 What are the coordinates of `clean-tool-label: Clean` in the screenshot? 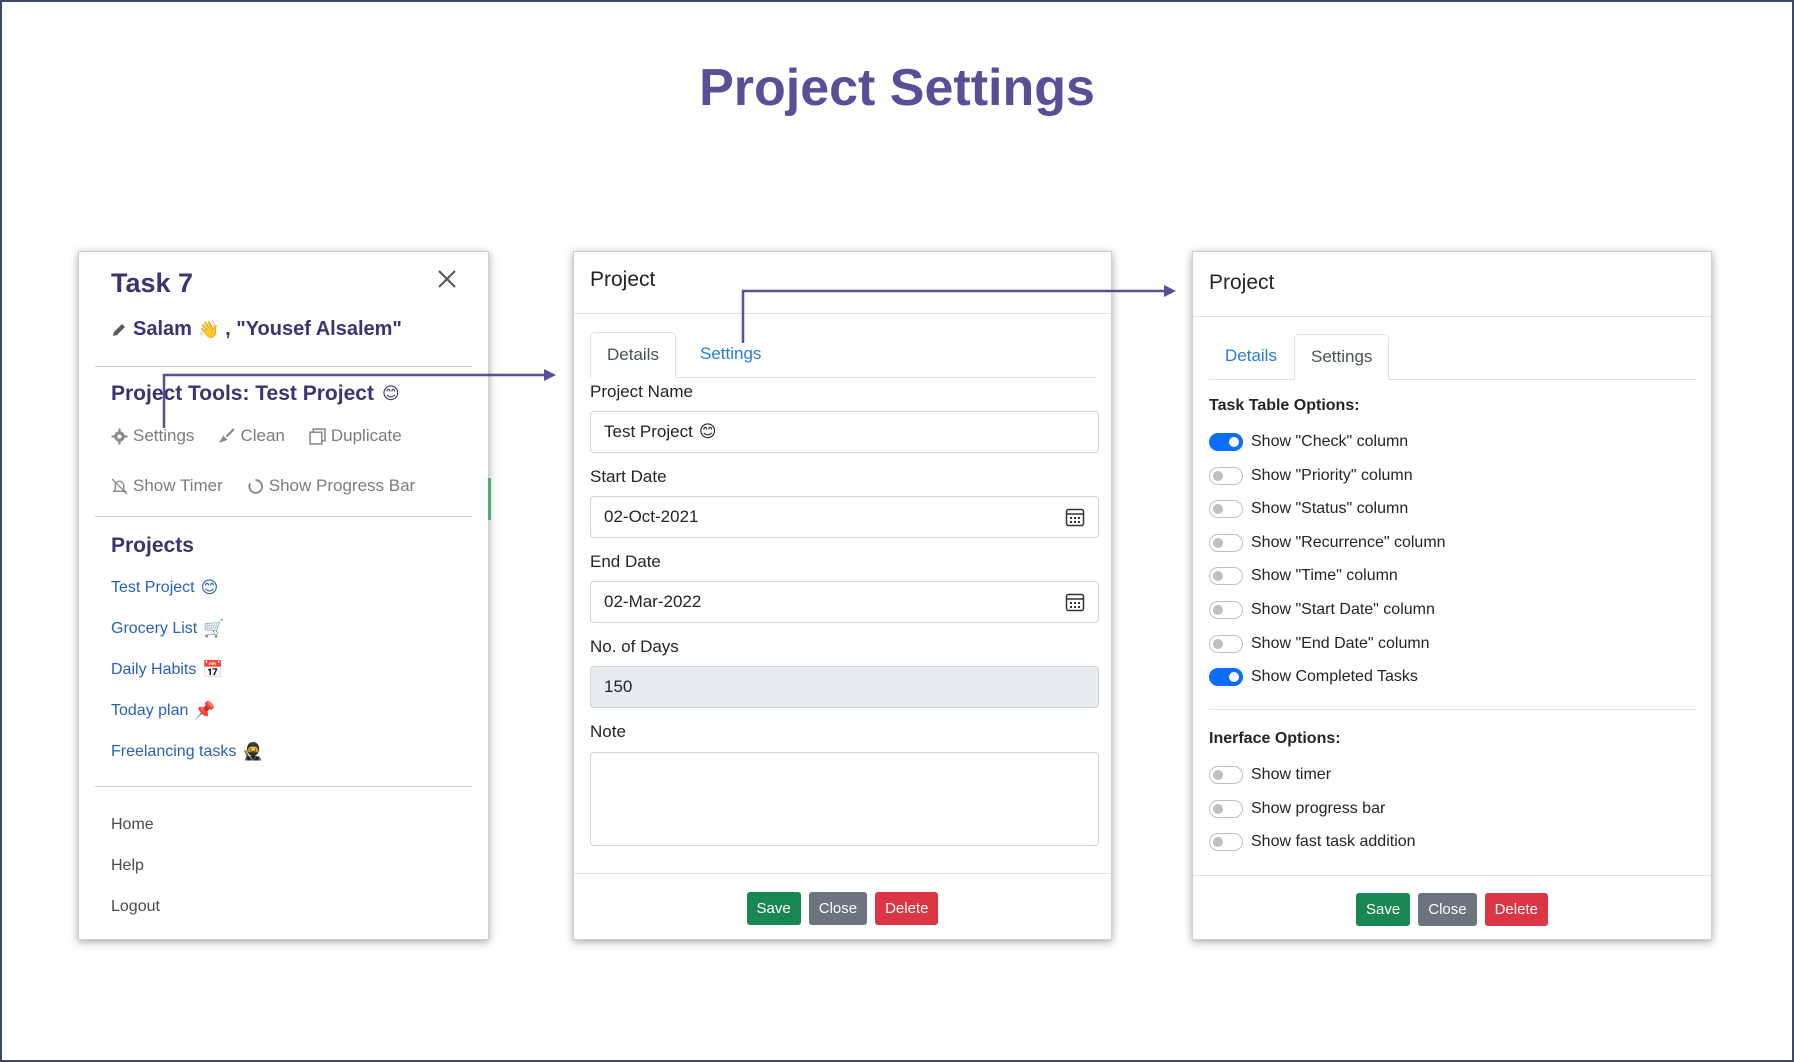 It's located at (262, 435).